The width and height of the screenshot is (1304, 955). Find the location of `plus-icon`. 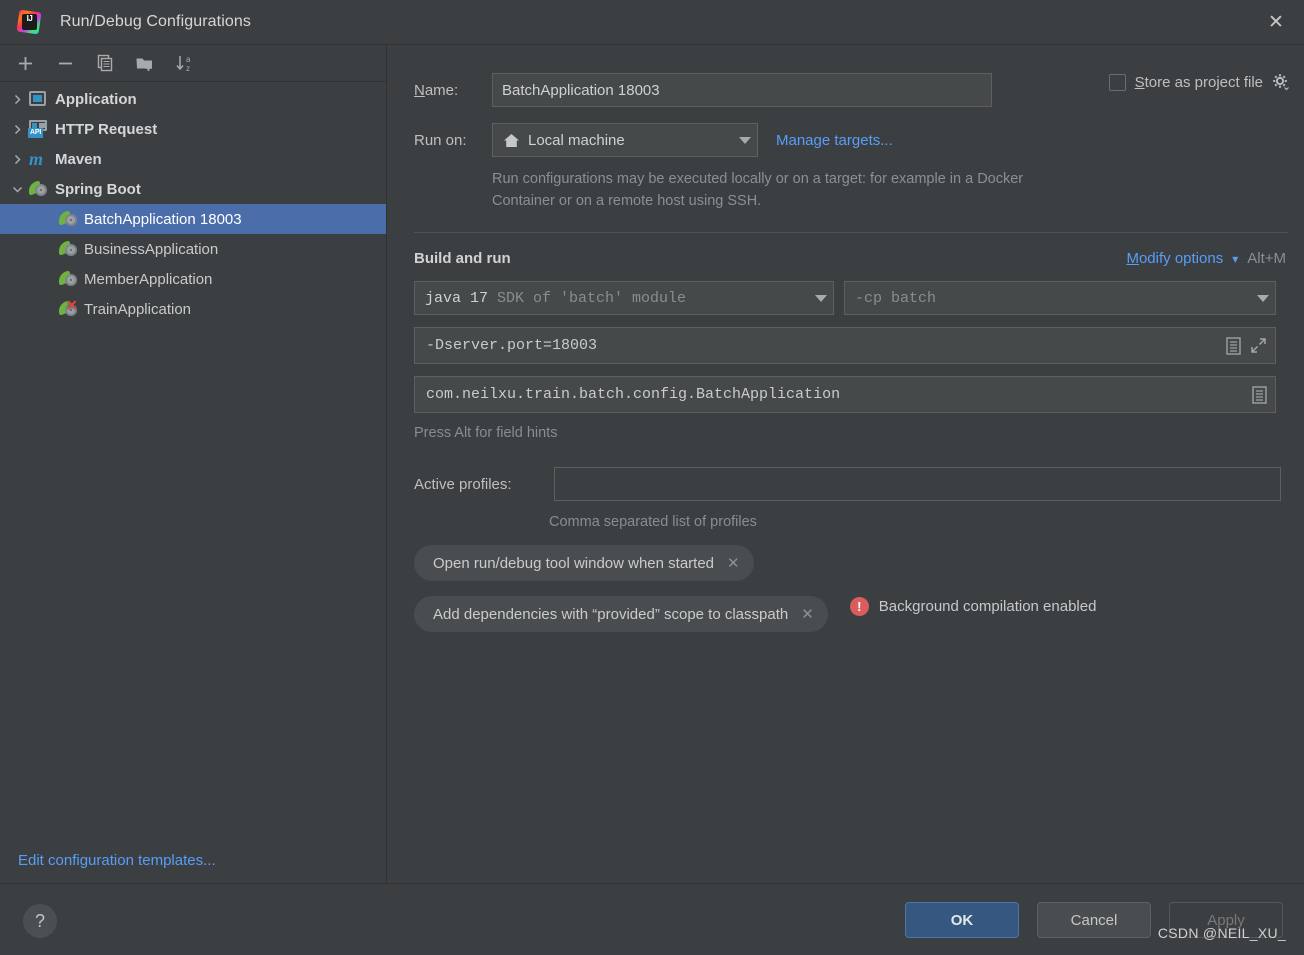

plus-icon is located at coordinates (25, 63).